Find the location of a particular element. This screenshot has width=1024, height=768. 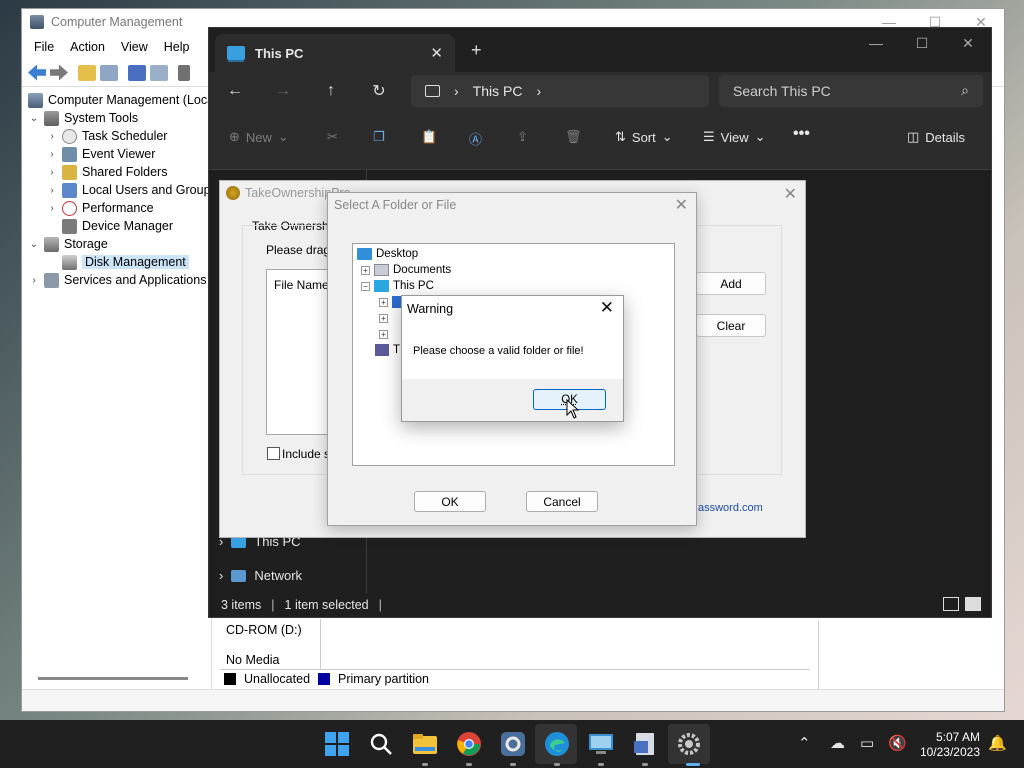

settings-gear-icon is located at coordinates (513, 744).